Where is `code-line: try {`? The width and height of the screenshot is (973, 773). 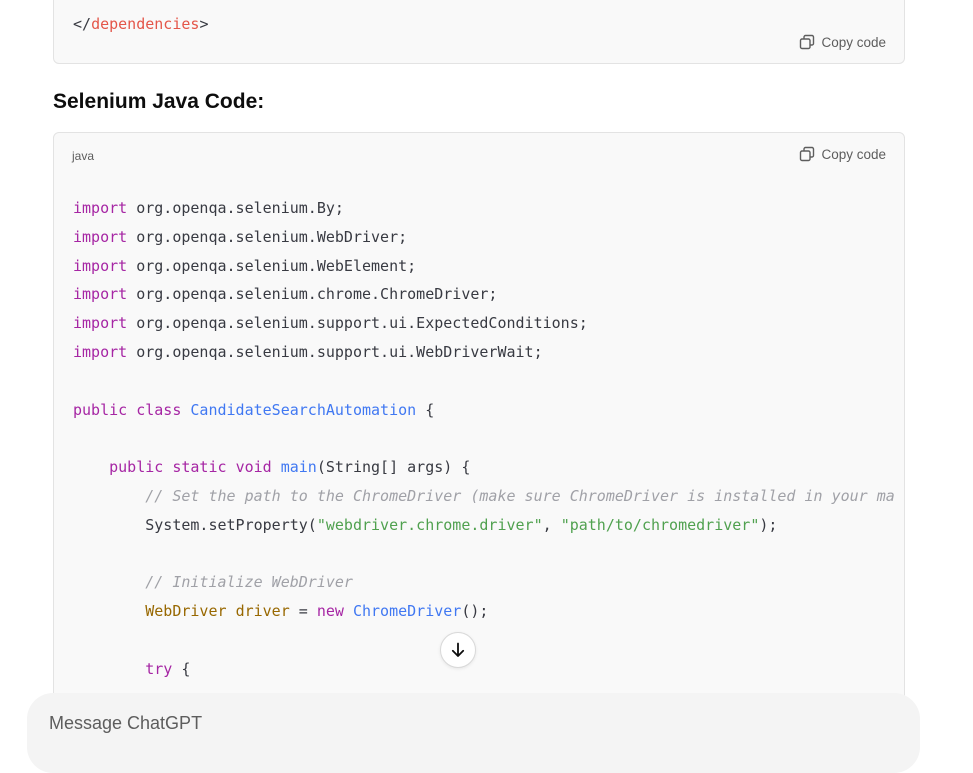 code-line: try { is located at coordinates (484, 669).